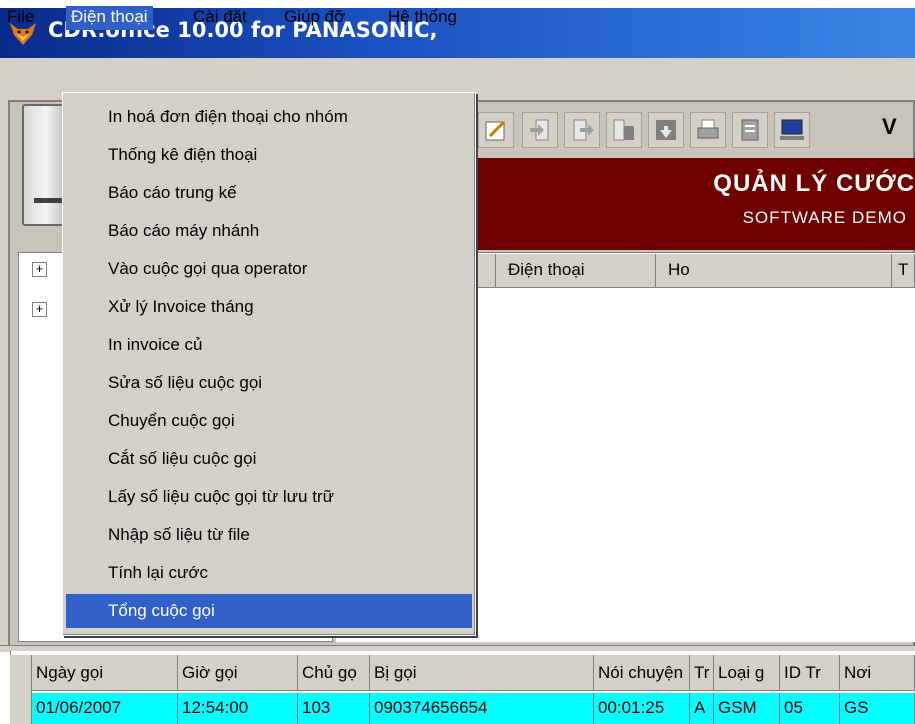 This screenshot has width=915, height=724. What do you see at coordinates (269, 459) in the screenshot?
I see `menu-item-cat-so-lieu: Cắt số liệu cuộc gọi` at bounding box center [269, 459].